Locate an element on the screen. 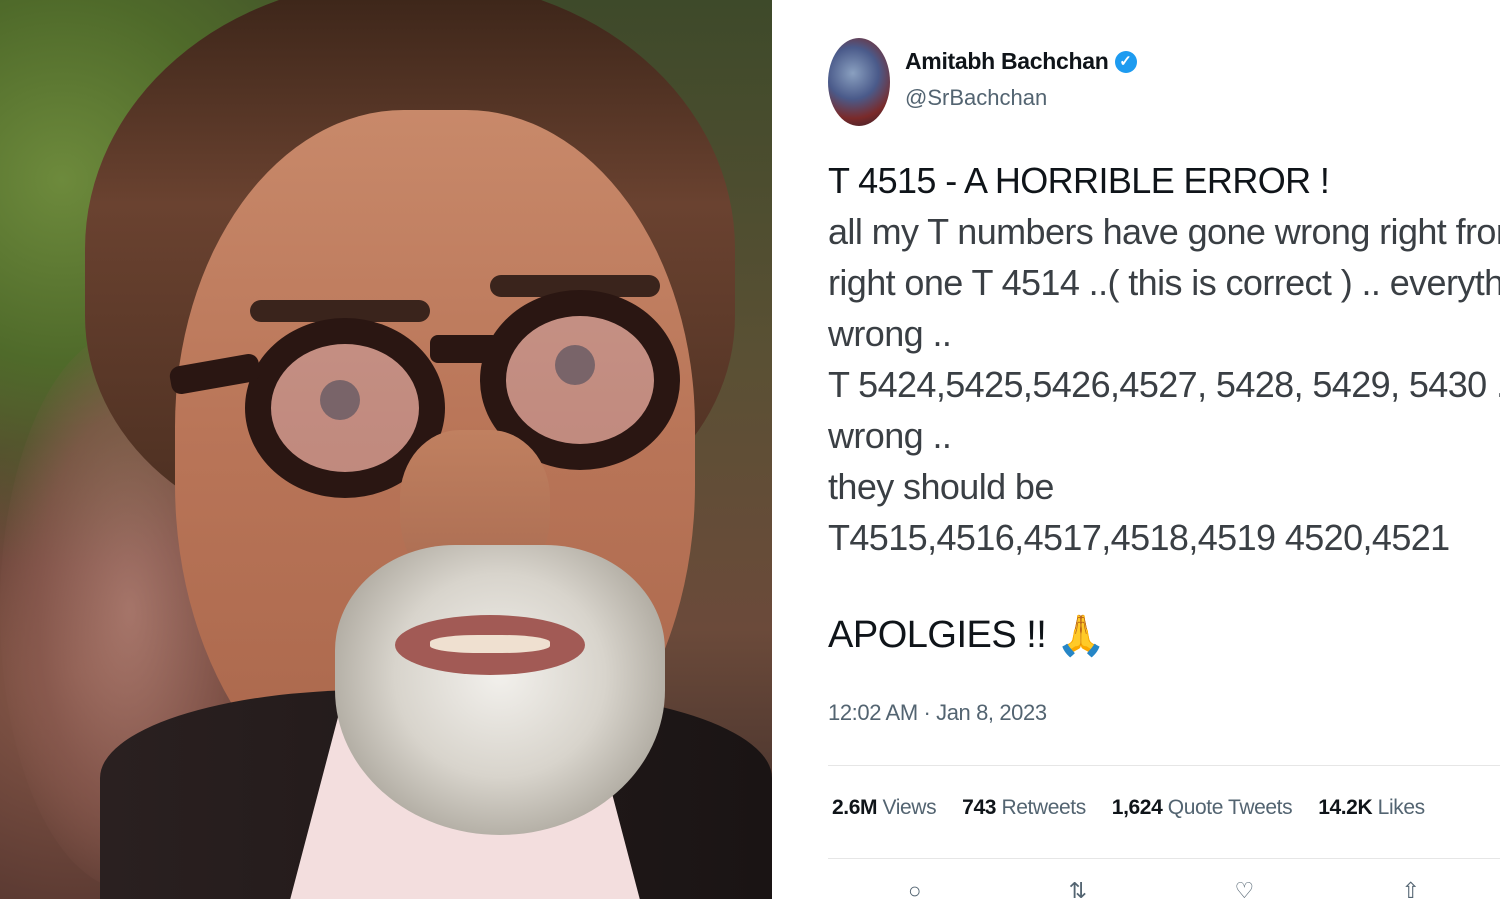 The image size is (1500, 899). verified-badge-icon: ✓ is located at coordinates (1125, 61).